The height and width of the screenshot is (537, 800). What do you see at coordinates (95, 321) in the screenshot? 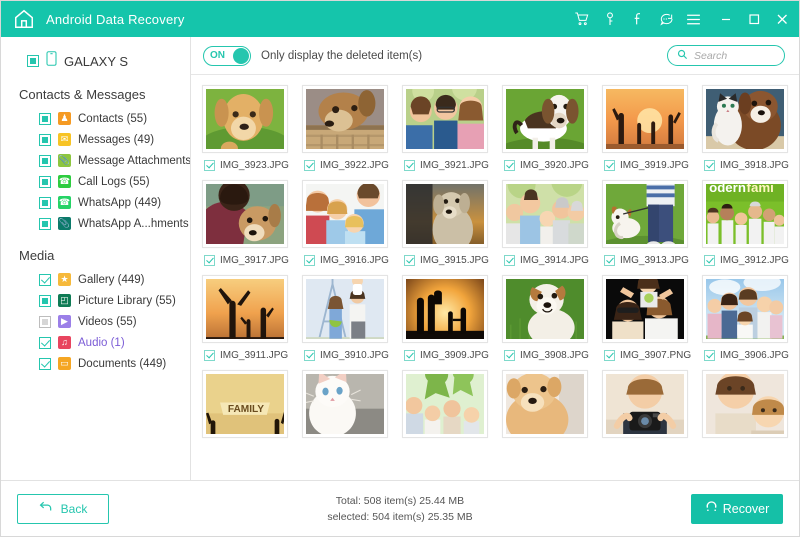
I see `sidebar-item-videos: ▶ Videos (55)` at bounding box center [95, 321].